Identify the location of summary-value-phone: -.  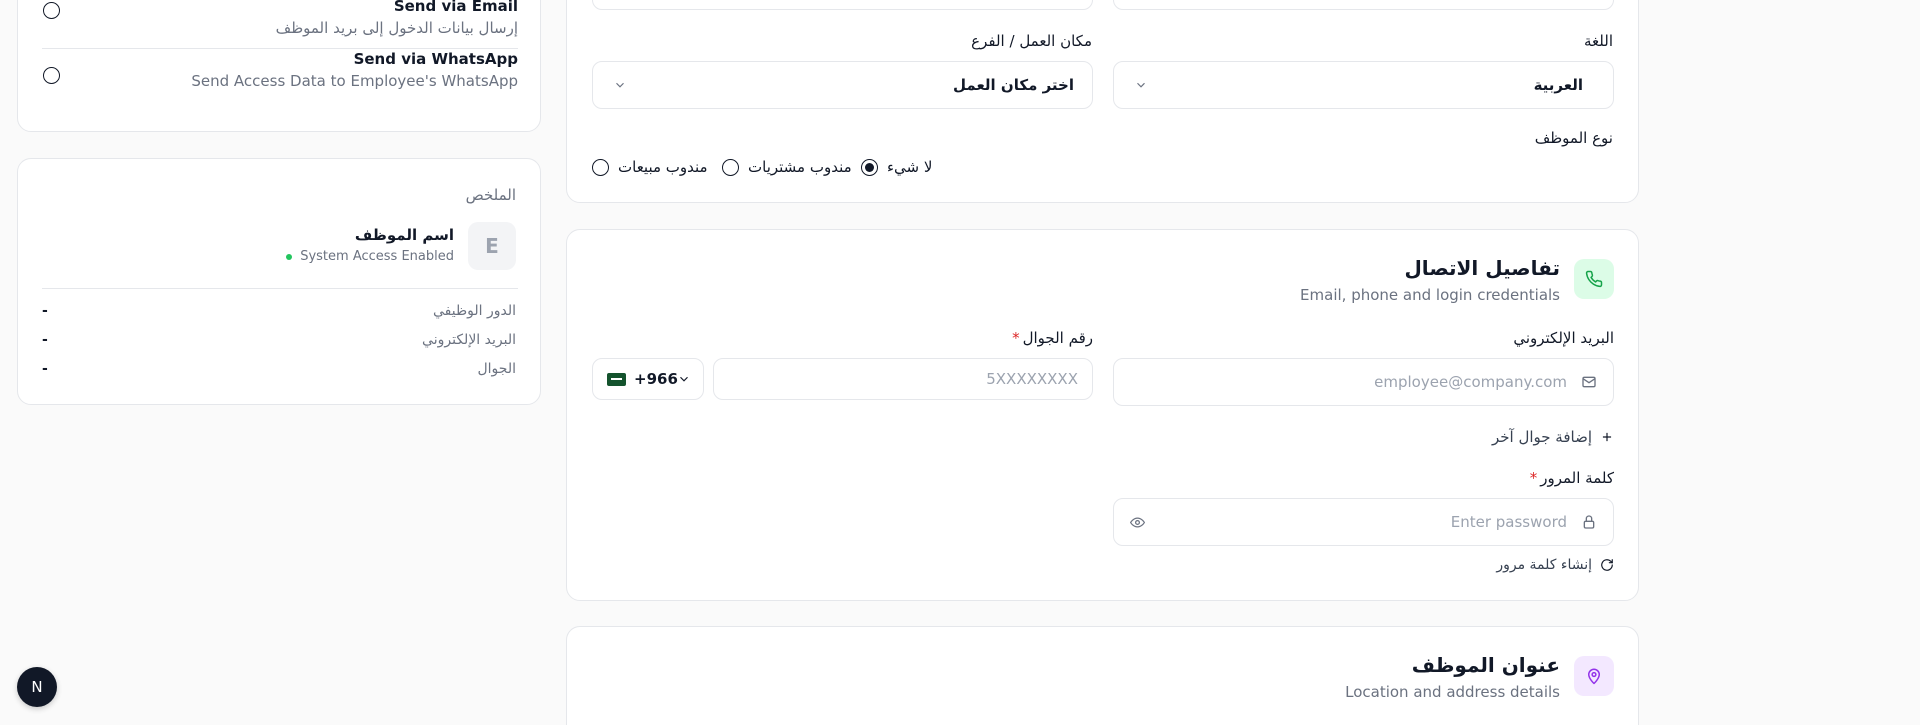
(45, 369).